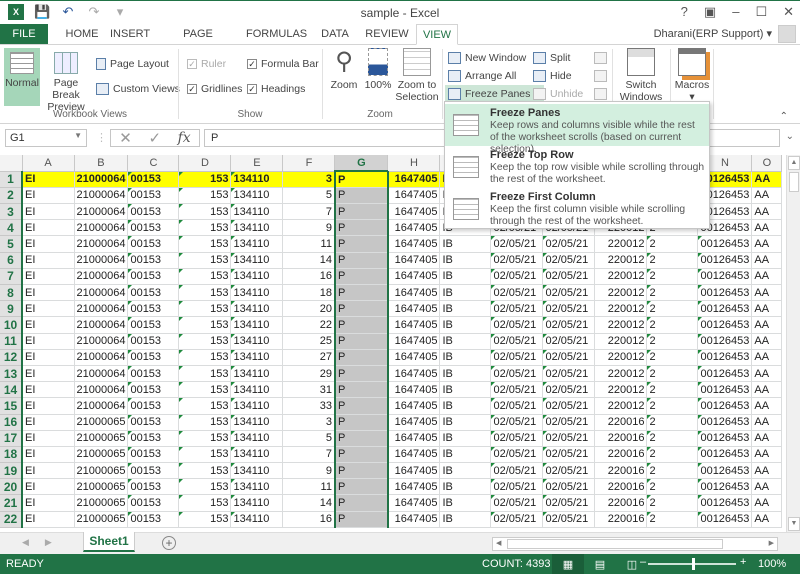 The width and height of the screenshot is (800, 574). What do you see at coordinates (138, 88) in the screenshot?
I see `custom-views-button: Custom Views` at bounding box center [138, 88].